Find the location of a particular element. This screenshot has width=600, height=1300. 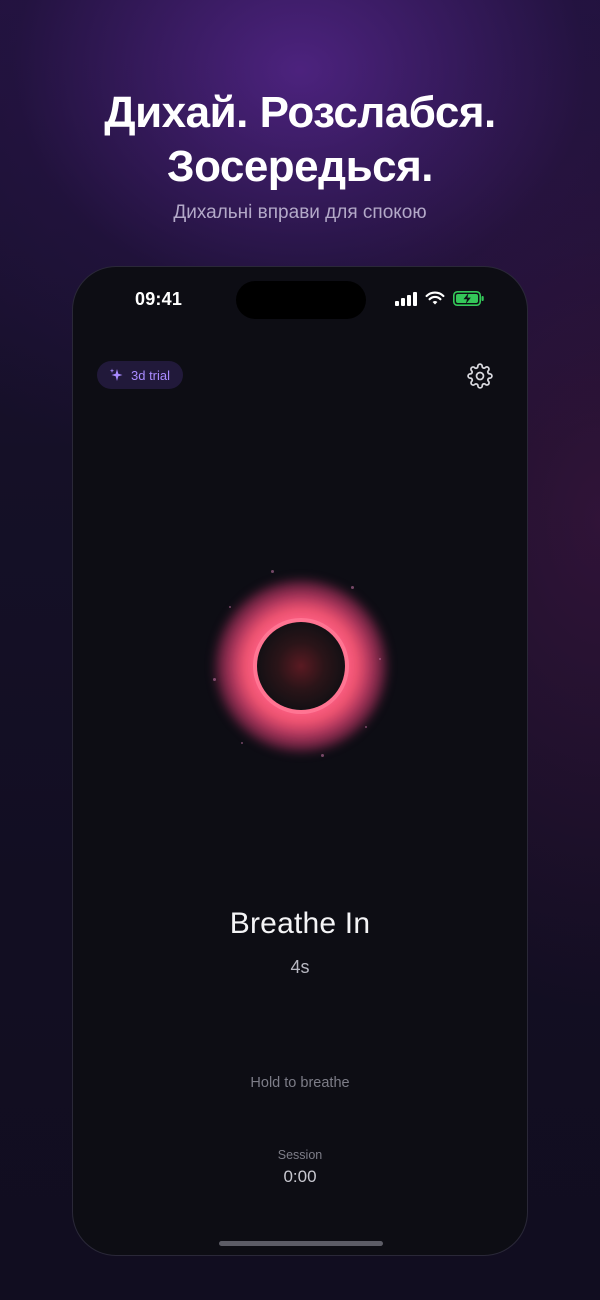

trial-badge: 3d trial is located at coordinates (140, 375).